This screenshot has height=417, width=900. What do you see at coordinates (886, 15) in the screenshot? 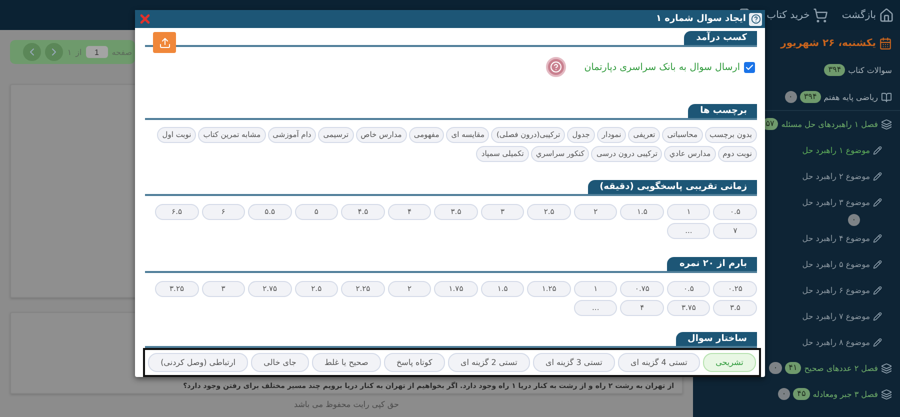
I see `home-icon` at bounding box center [886, 15].